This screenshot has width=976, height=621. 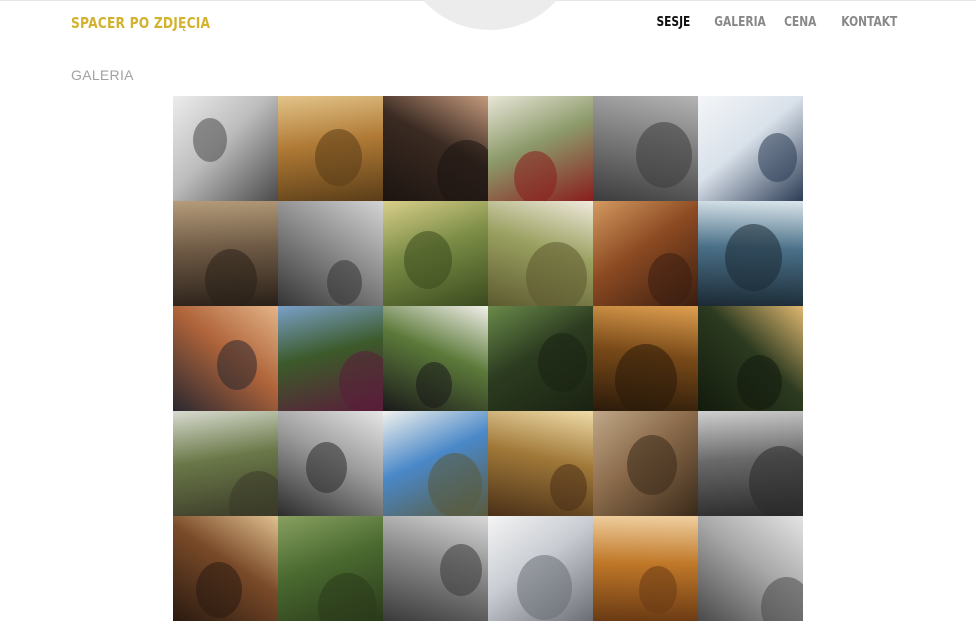 I want to click on photo-cowboy-barn, so click(x=225, y=568).